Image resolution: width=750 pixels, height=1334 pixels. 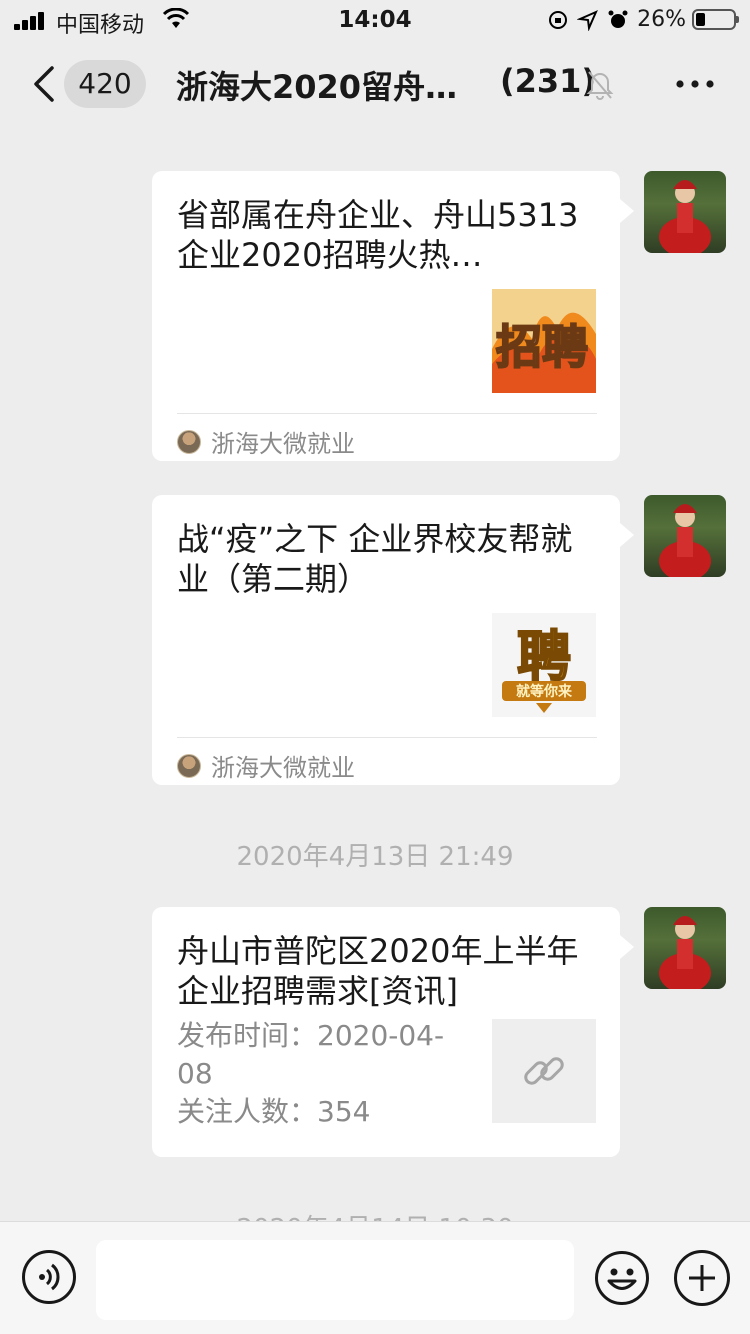 I want to click on thumb-subtext: 就等你来, so click(x=544, y=691).